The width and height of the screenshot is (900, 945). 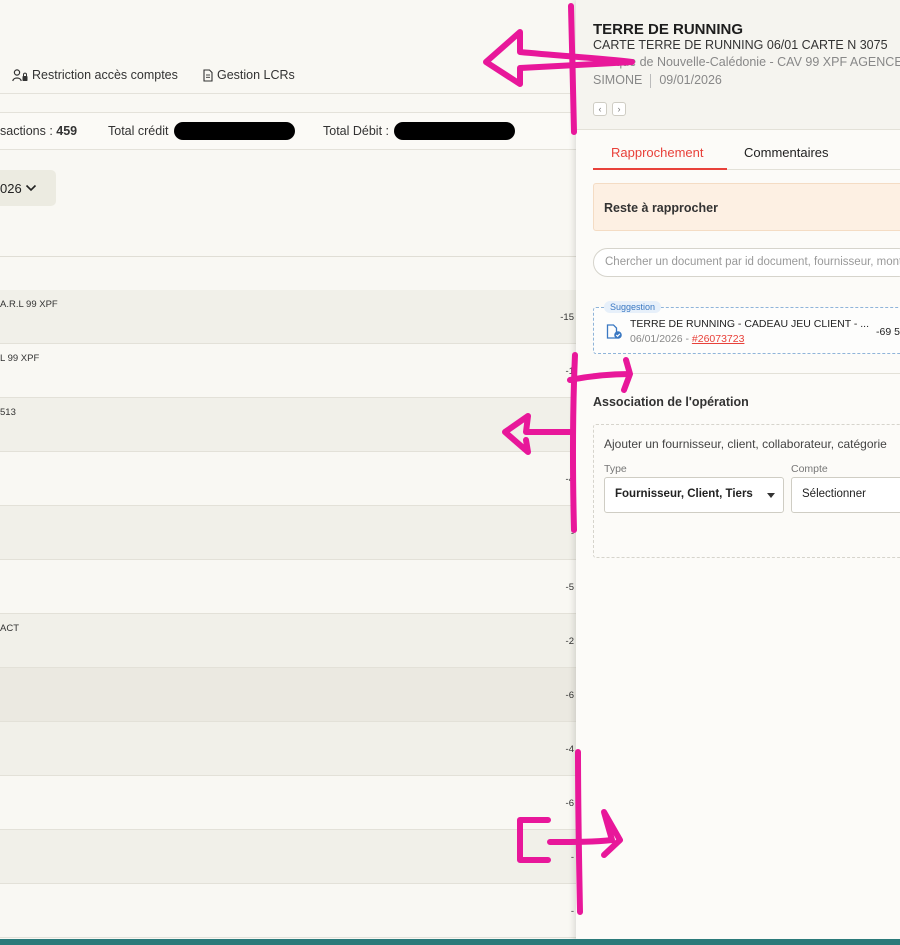 I want to click on record-navigation: ‹ ›, so click(x=609, y=109).